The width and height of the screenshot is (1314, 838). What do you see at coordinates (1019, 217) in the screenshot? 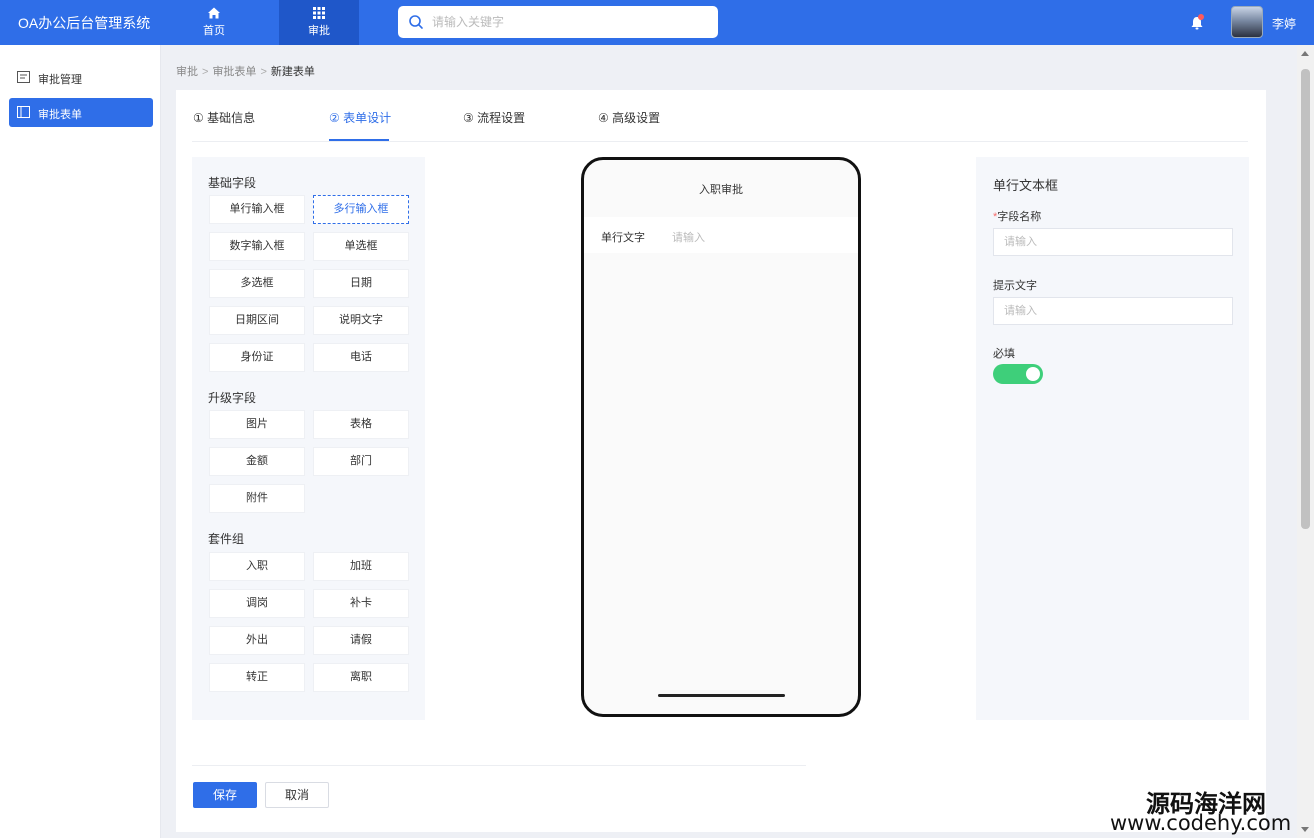
I see `field-name-label-text: 字段名称` at bounding box center [1019, 217].